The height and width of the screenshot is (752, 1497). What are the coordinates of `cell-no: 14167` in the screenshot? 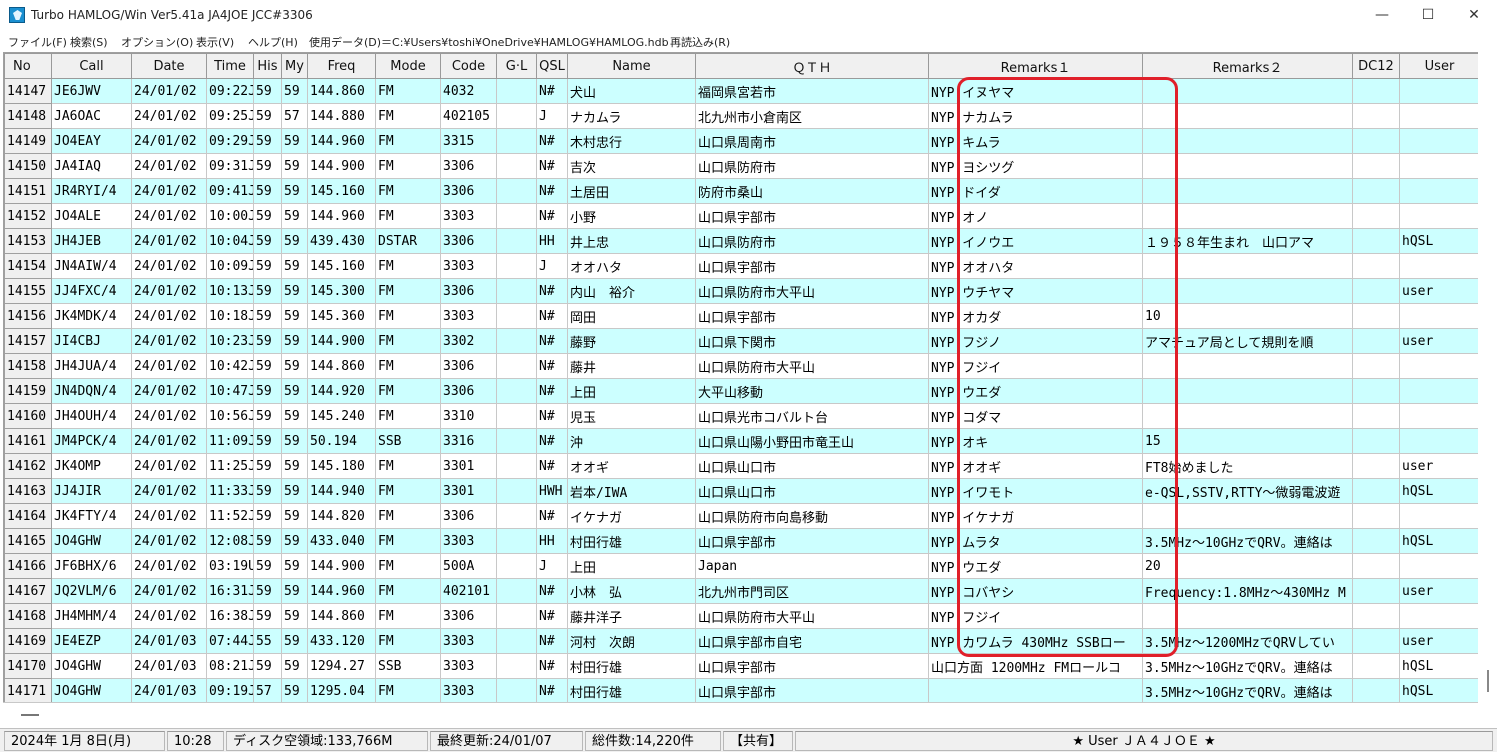 It's located at (28, 591).